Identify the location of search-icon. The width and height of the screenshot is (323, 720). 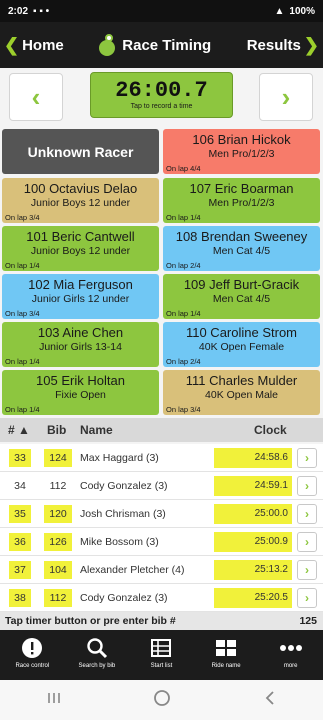
(97, 648).